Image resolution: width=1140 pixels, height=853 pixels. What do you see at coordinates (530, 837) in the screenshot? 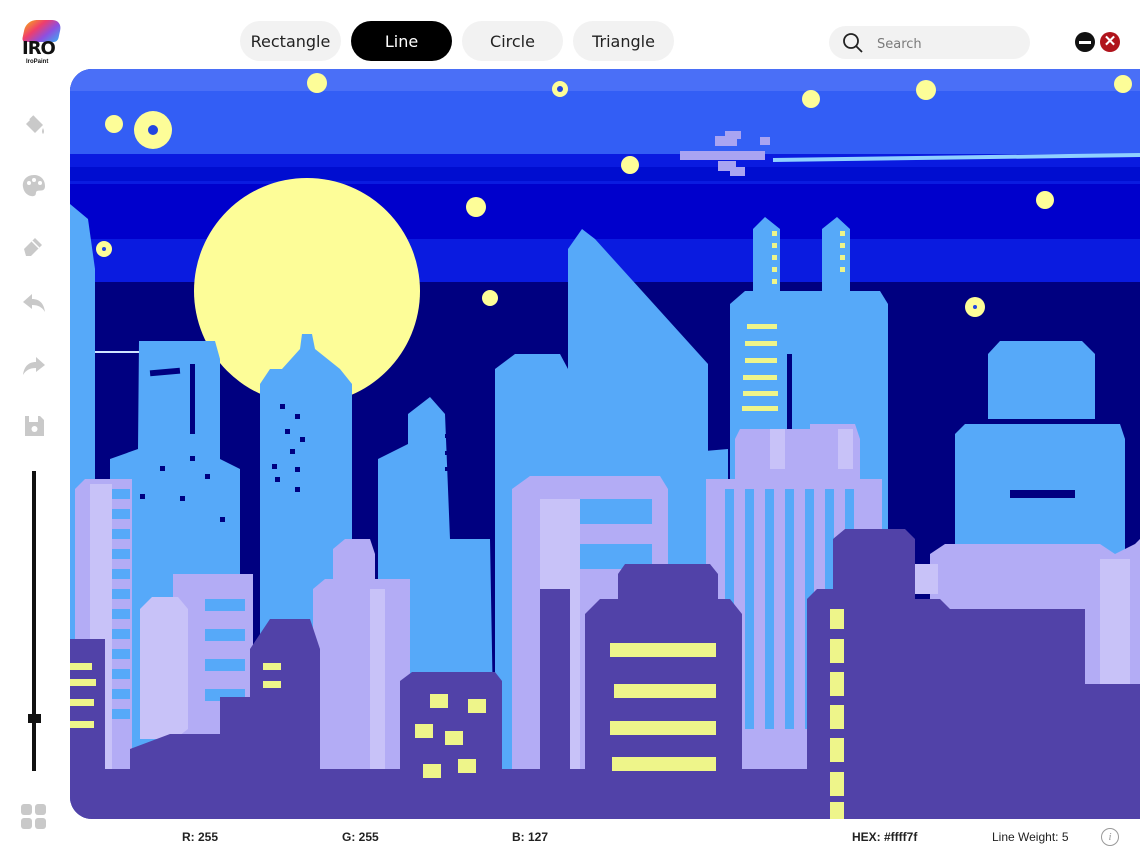
I see `status-blue-value: B: 127` at bounding box center [530, 837].